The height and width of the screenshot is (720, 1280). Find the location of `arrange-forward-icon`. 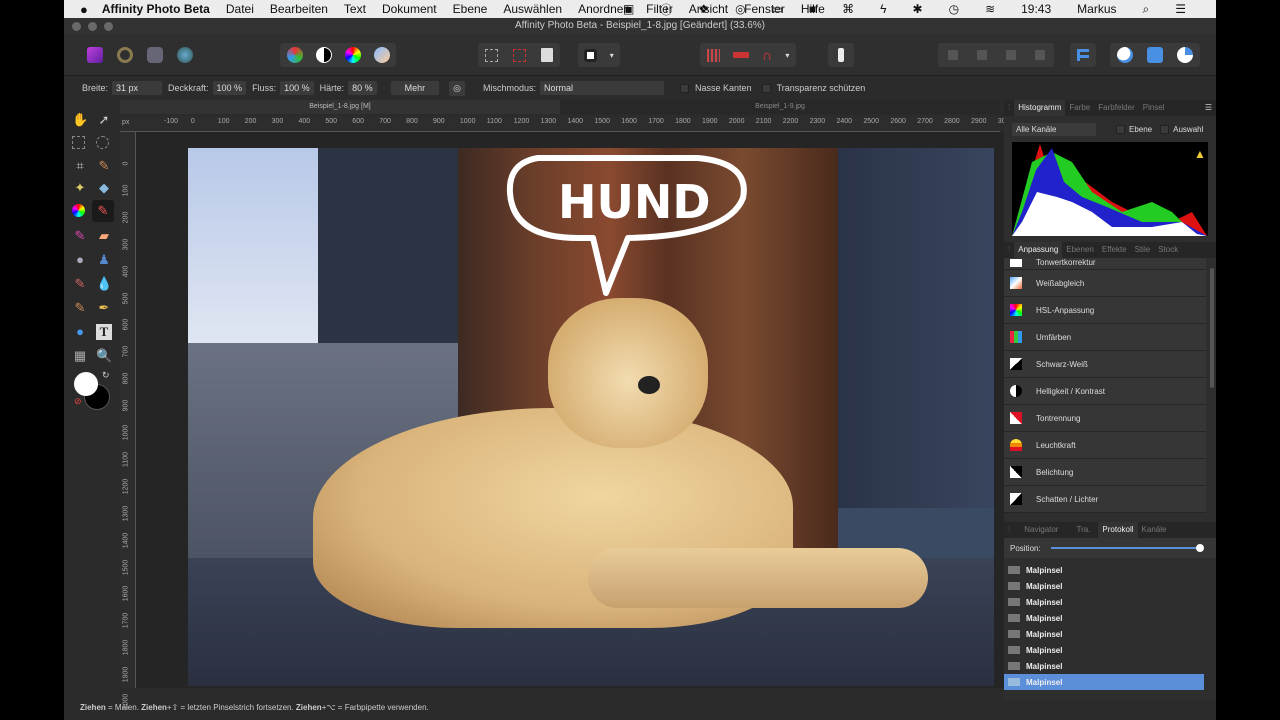

arrange-forward-icon is located at coordinates (1010, 55).